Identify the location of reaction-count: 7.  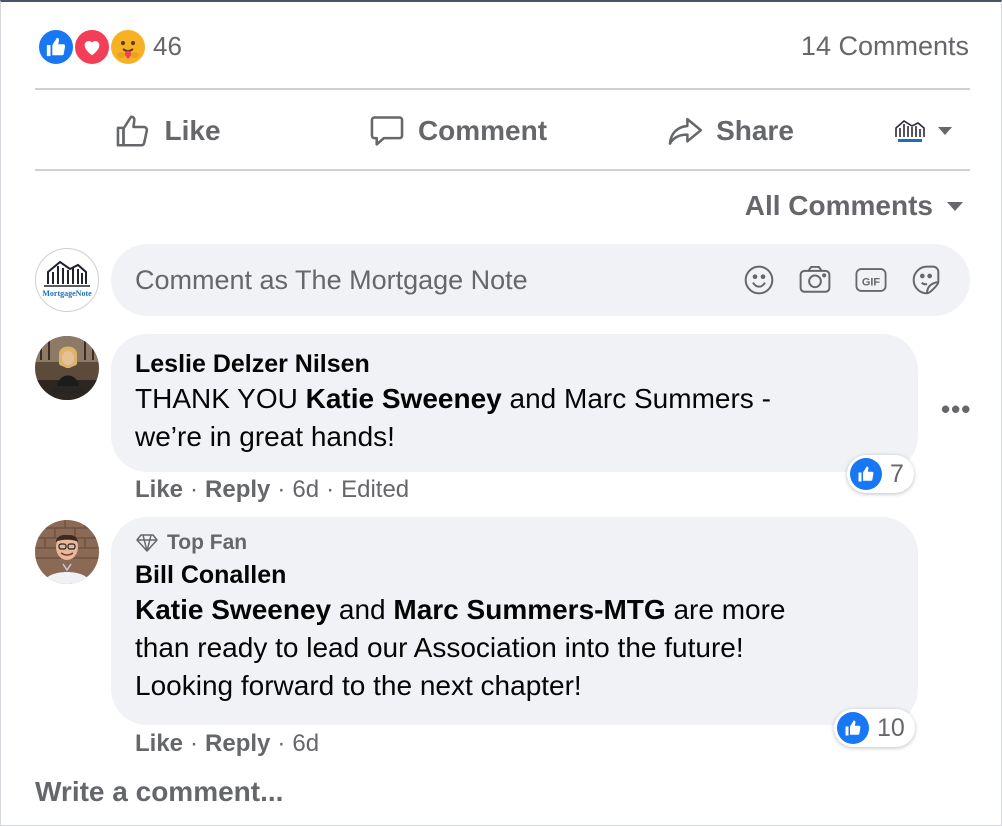
(897, 473).